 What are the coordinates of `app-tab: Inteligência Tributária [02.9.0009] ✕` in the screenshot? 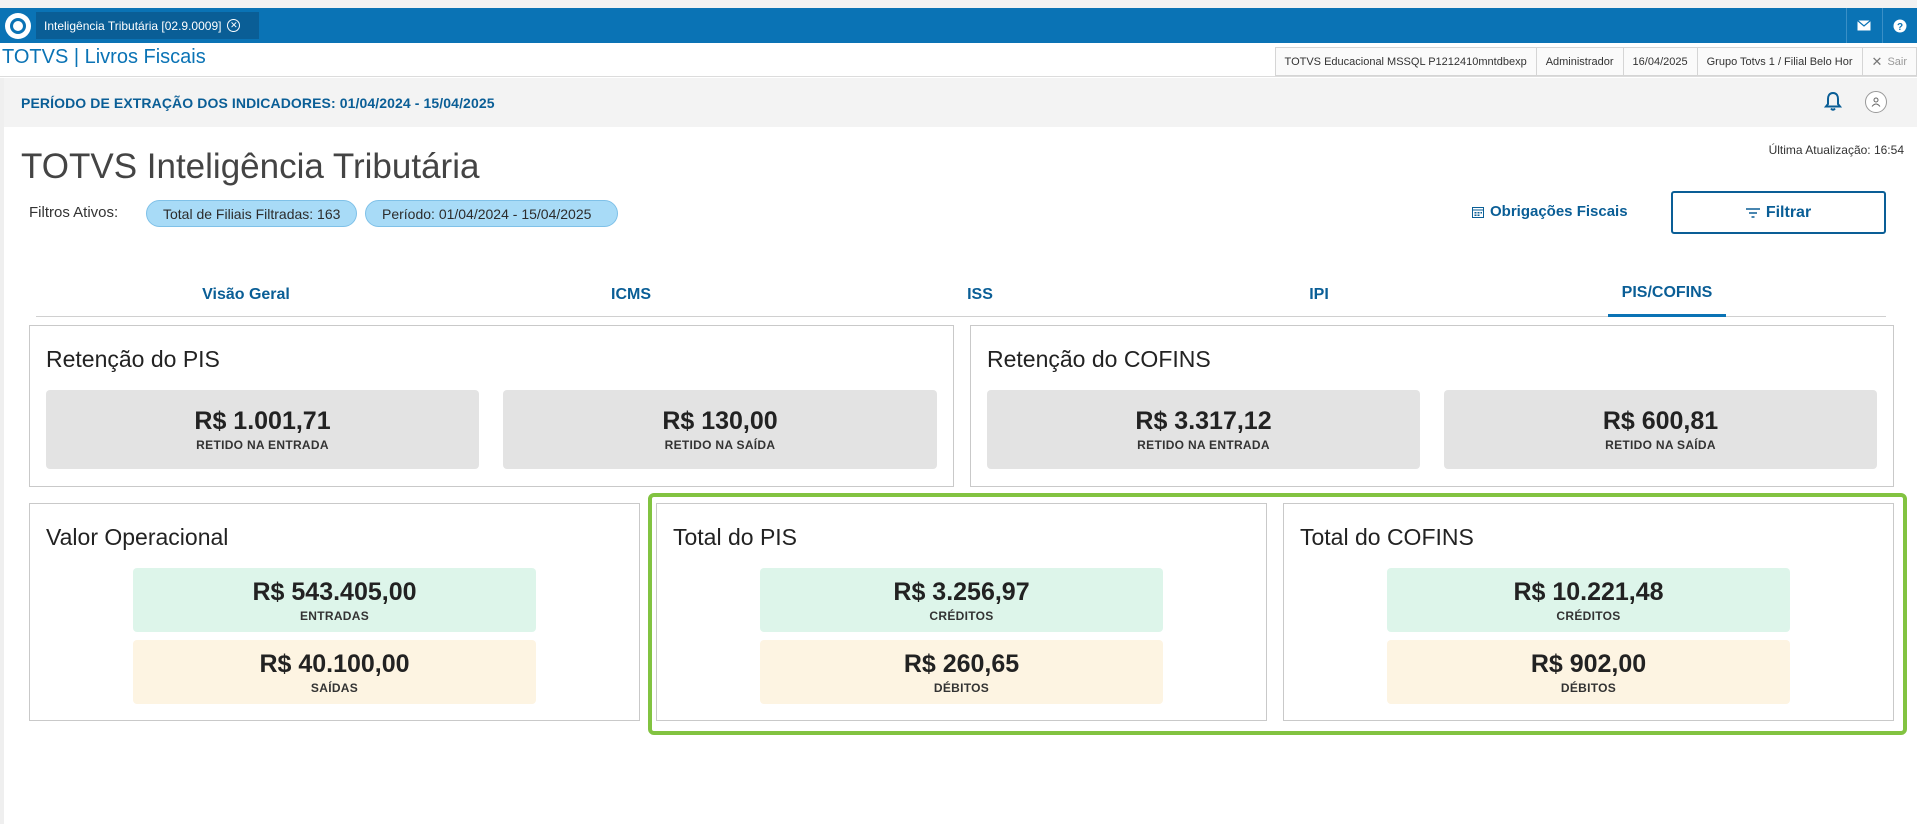 It's located at (147, 25).